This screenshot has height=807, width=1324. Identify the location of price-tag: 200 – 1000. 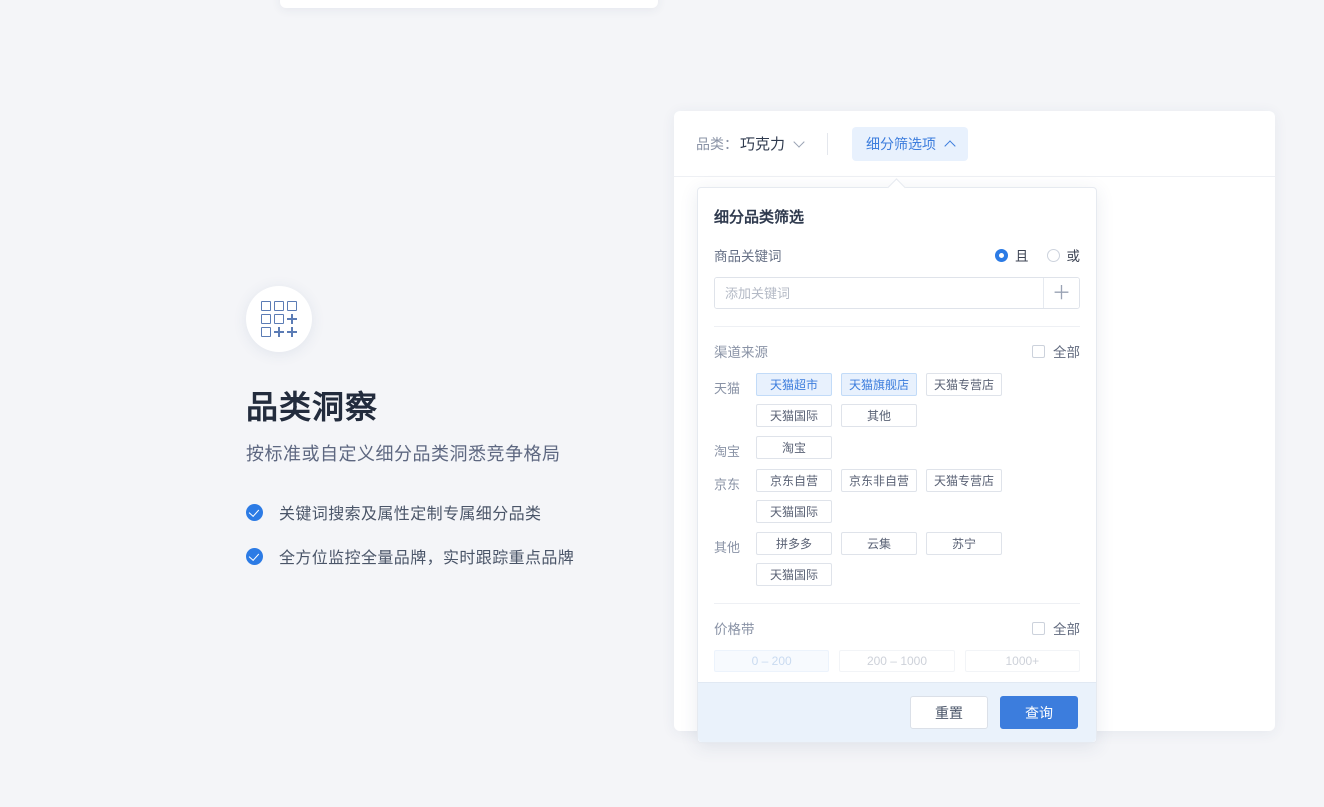
(897, 661).